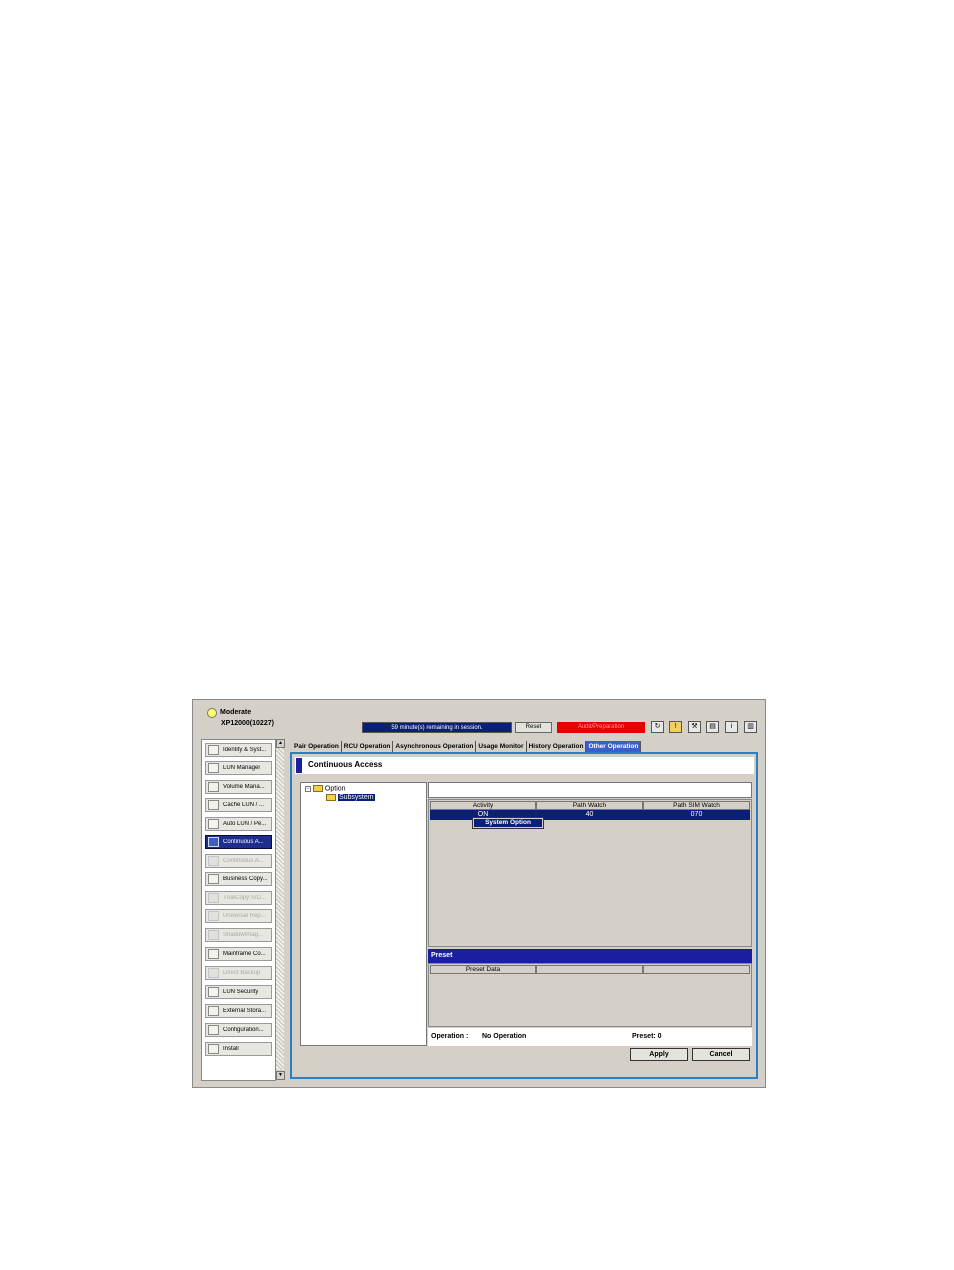 The width and height of the screenshot is (954, 1270). What do you see at coordinates (533, 727) in the screenshot?
I see `reset-button: Reset` at bounding box center [533, 727].